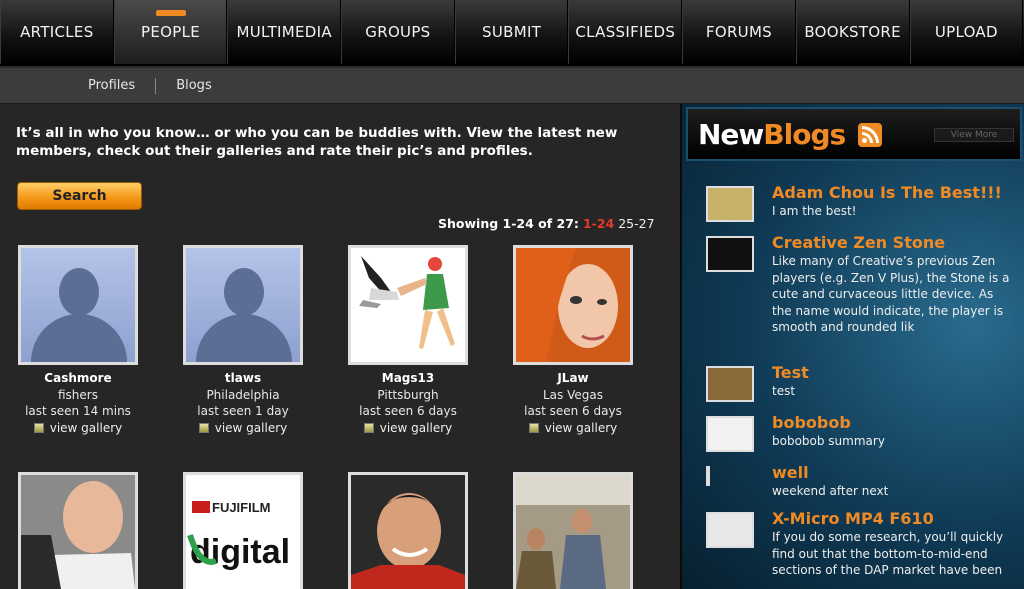  Describe the element at coordinates (78, 411) in the screenshot. I see `member-last-seen: last seen 14 mins` at that location.